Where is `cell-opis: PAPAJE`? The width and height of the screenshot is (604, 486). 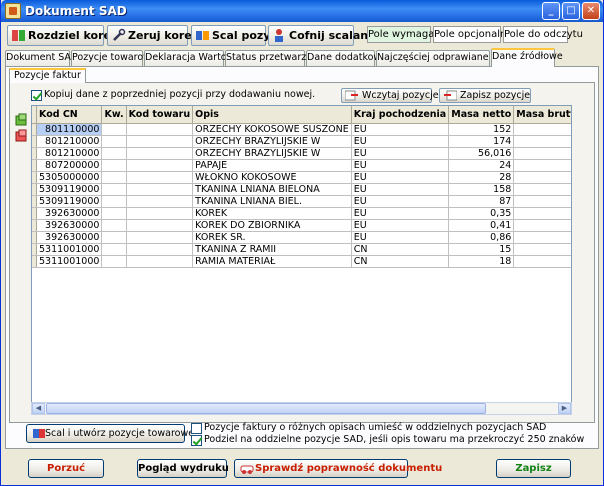
cell-opis: PAPAJE is located at coordinates (272, 165).